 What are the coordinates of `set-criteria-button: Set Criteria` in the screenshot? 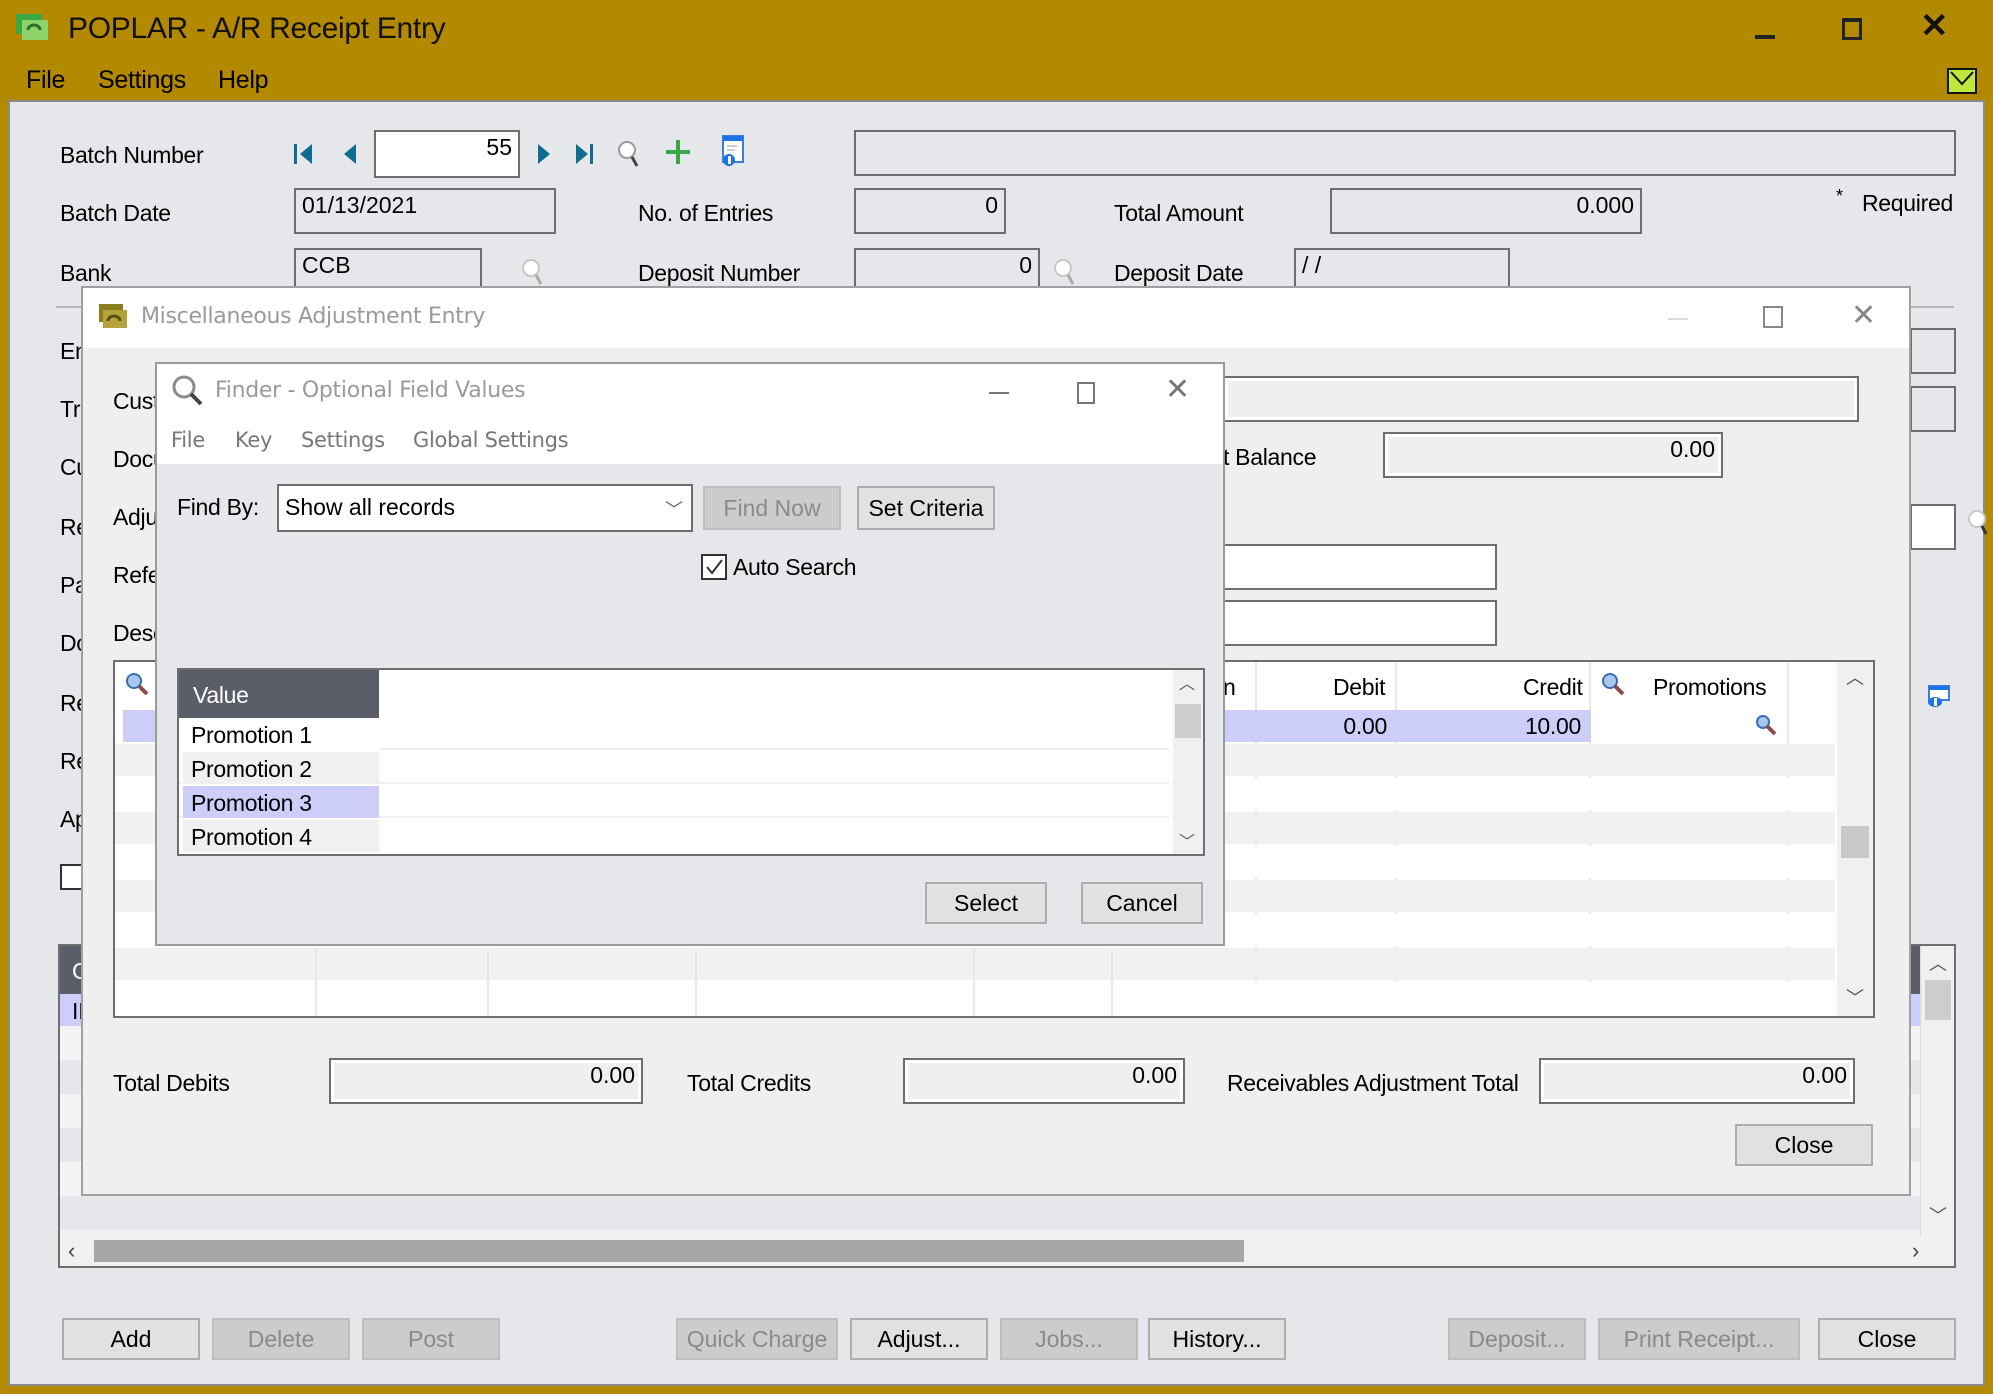 It's located at (926, 508).